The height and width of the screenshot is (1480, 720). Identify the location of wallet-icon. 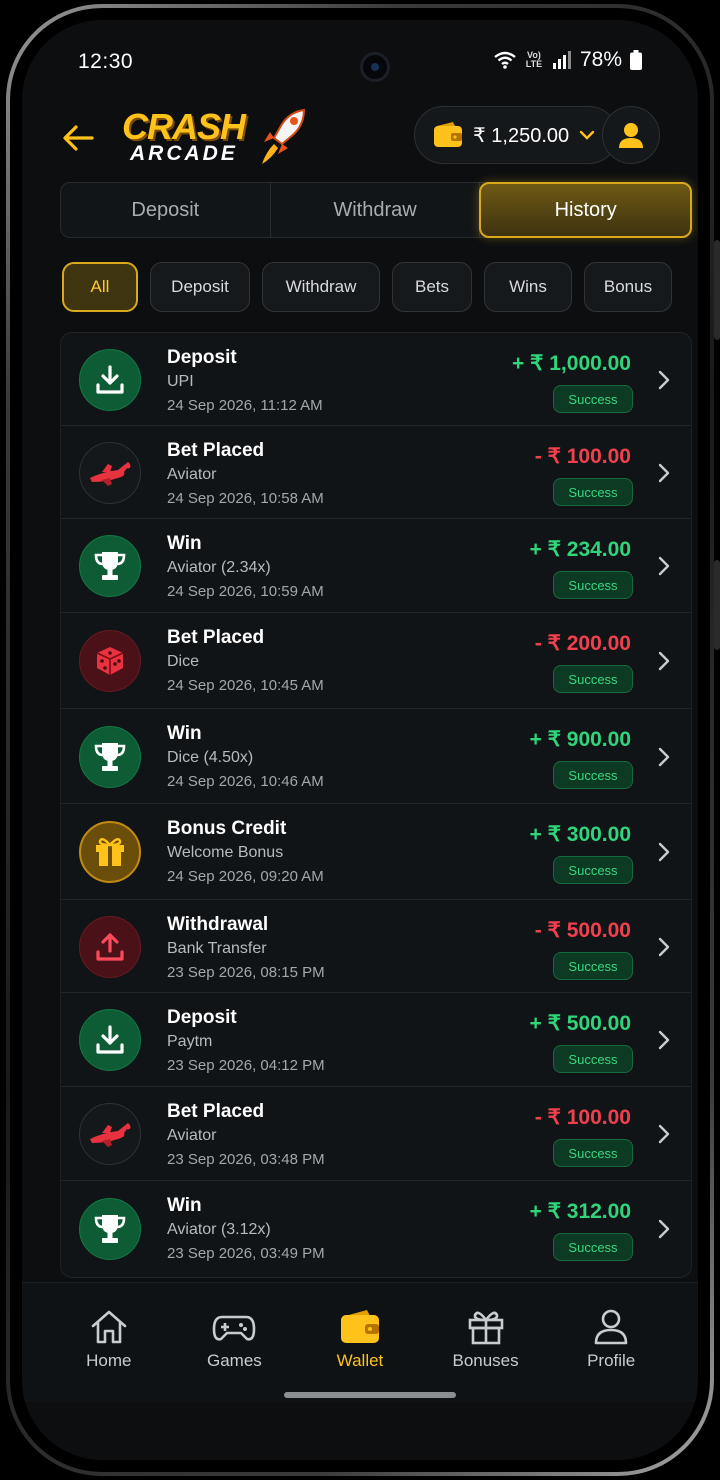
(359, 1326).